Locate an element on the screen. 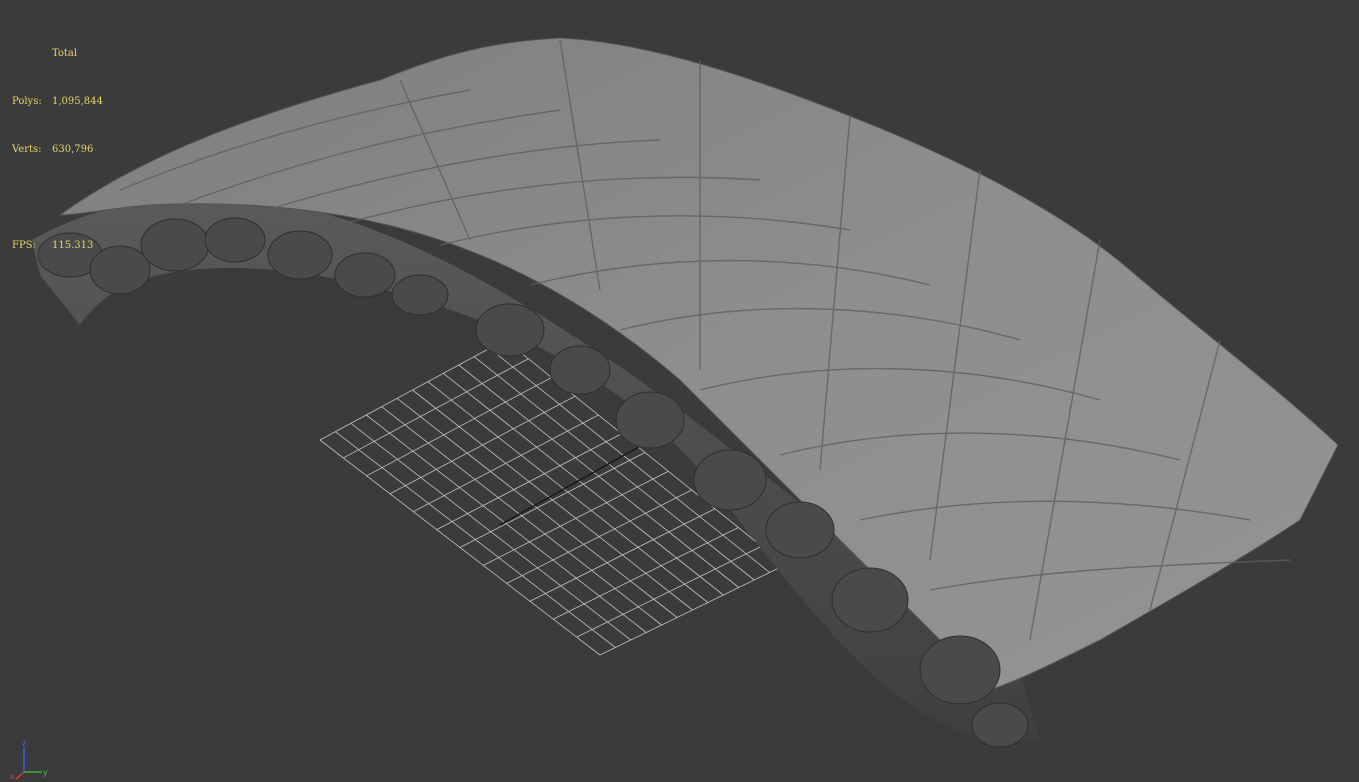 The image size is (1359, 782). axis-z-label: z is located at coordinates (24, 743).